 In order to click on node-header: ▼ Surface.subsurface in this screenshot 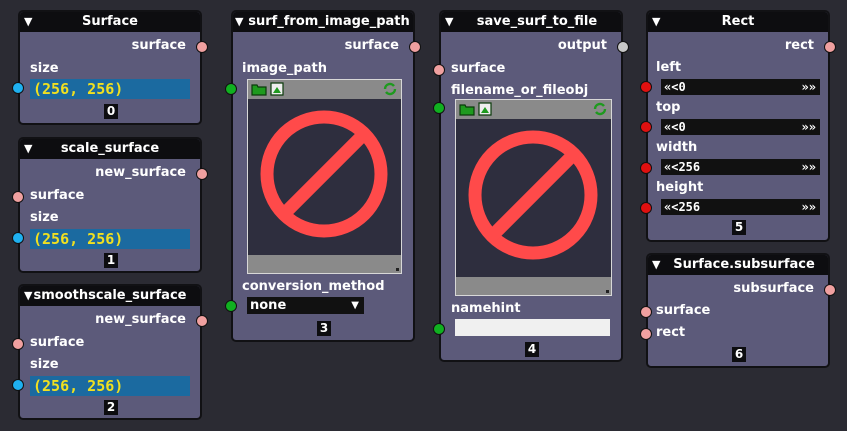, I will do `click(738, 265)`.